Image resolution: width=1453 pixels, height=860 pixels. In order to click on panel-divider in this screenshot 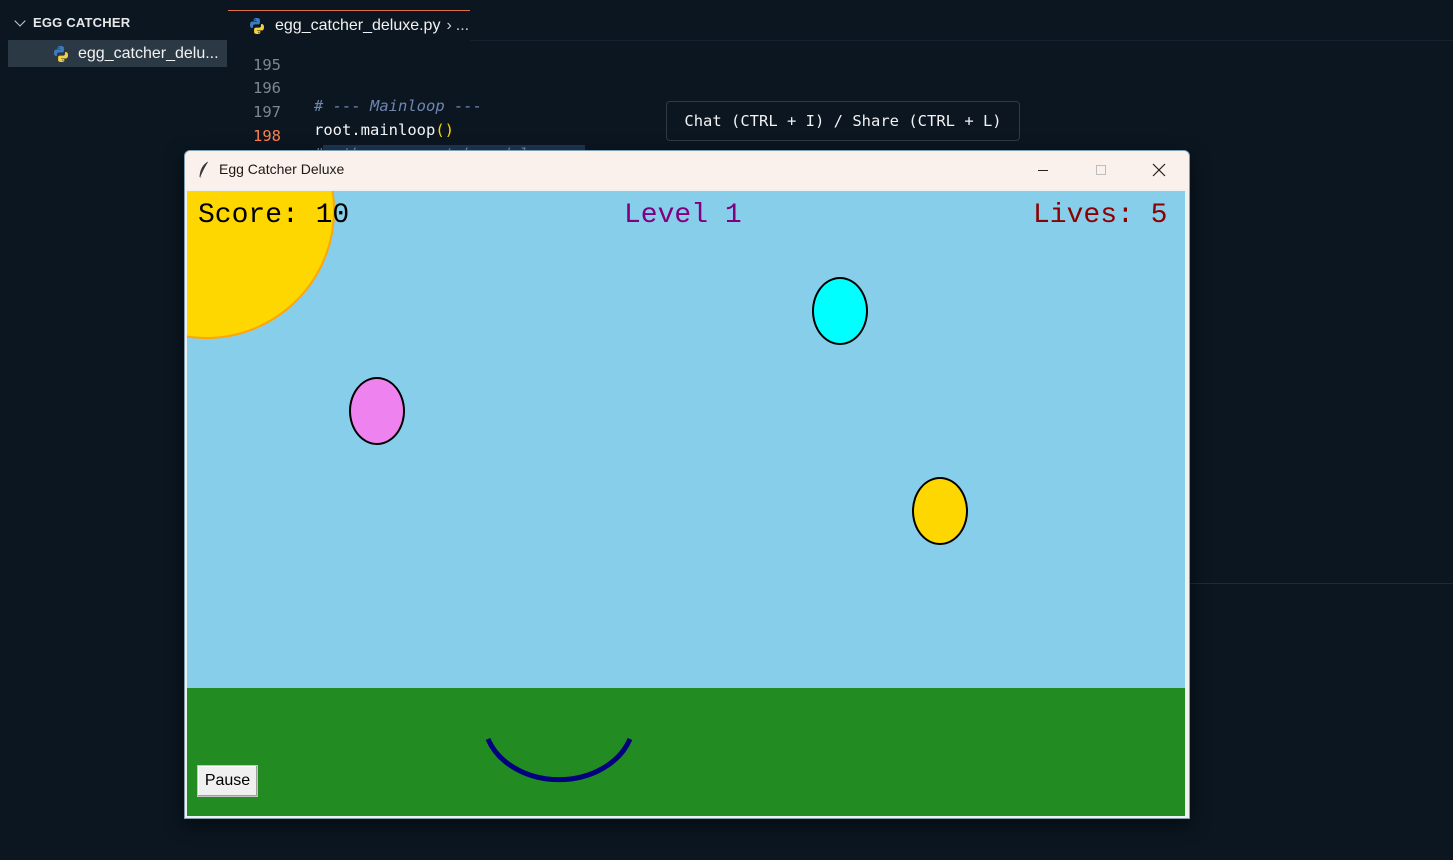, I will do `click(1320, 583)`.